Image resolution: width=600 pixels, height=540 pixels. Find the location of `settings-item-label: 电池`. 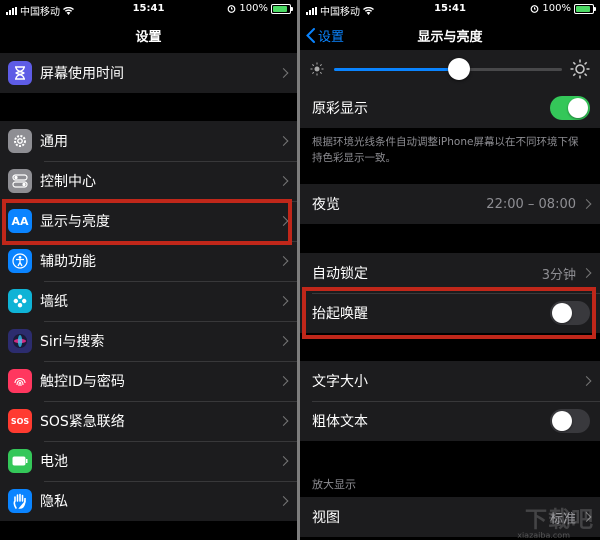

settings-item-label: 电池 is located at coordinates (54, 462).